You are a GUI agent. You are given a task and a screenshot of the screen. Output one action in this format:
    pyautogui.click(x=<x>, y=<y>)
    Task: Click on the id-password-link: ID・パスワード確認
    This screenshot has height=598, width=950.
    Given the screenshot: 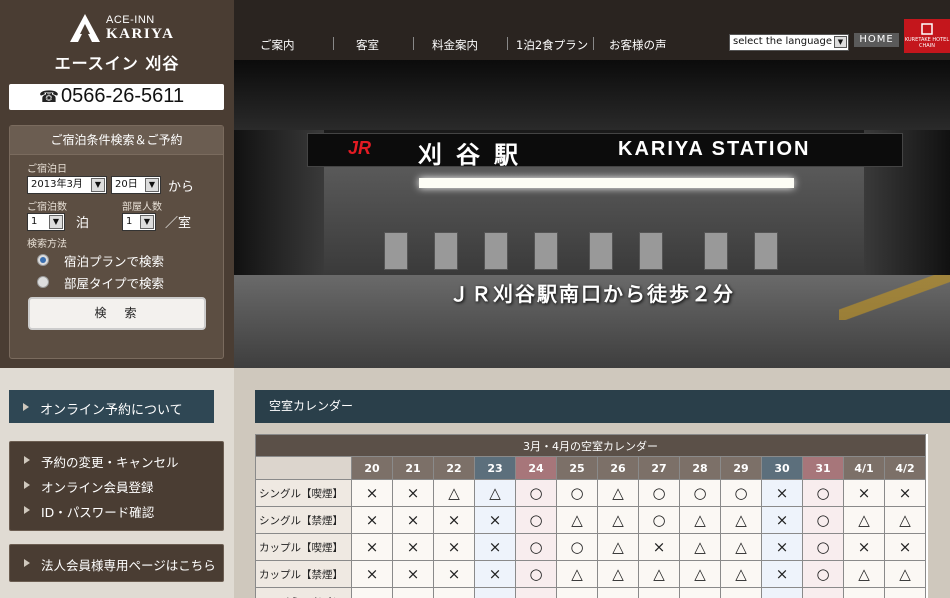 What is the action you would take?
    pyautogui.click(x=116, y=510)
    